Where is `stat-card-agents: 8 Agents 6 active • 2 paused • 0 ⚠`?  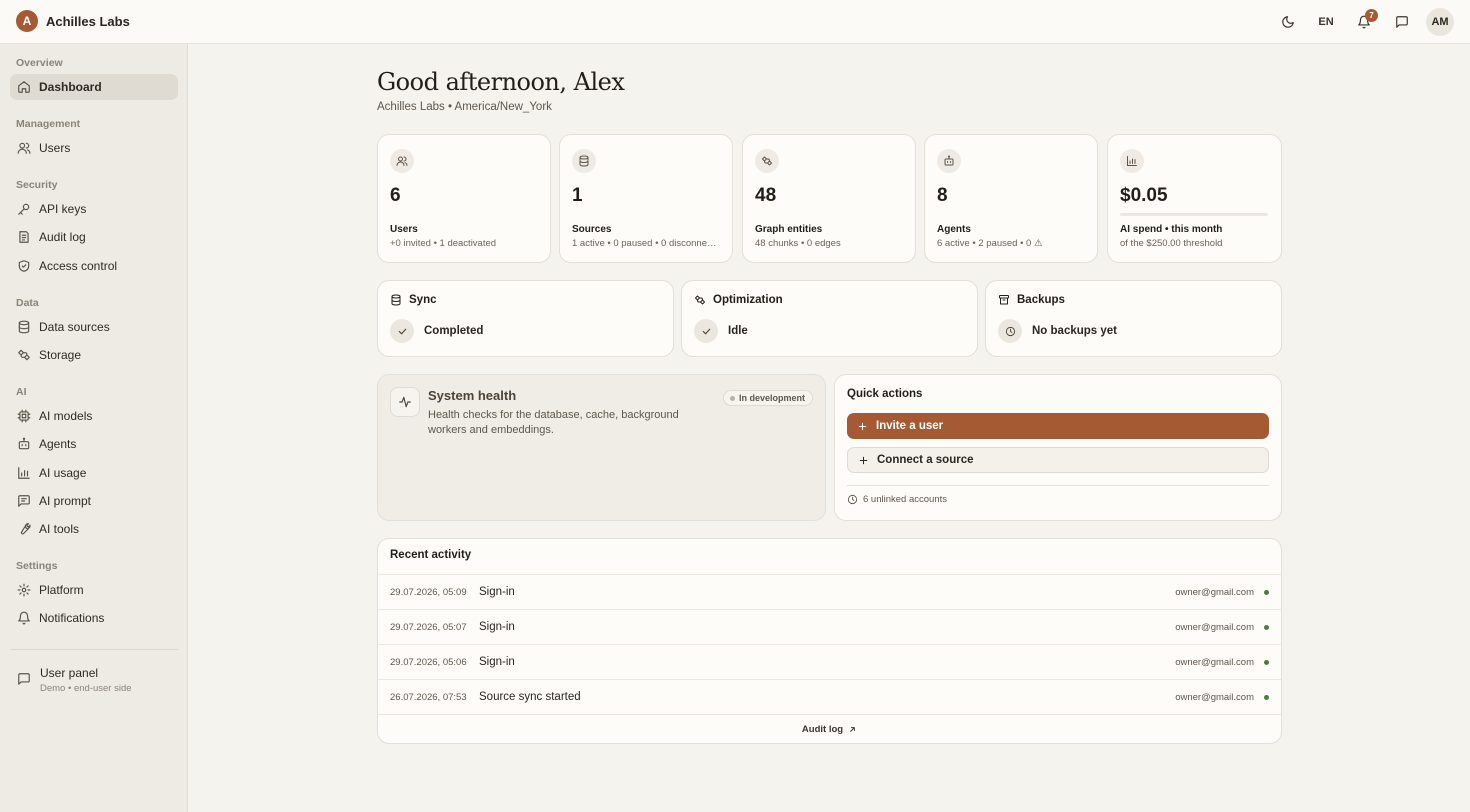
stat-card-agents: 8 Agents 6 active • 2 paused • 0 ⚠ is located at coordinates (1011, 198).